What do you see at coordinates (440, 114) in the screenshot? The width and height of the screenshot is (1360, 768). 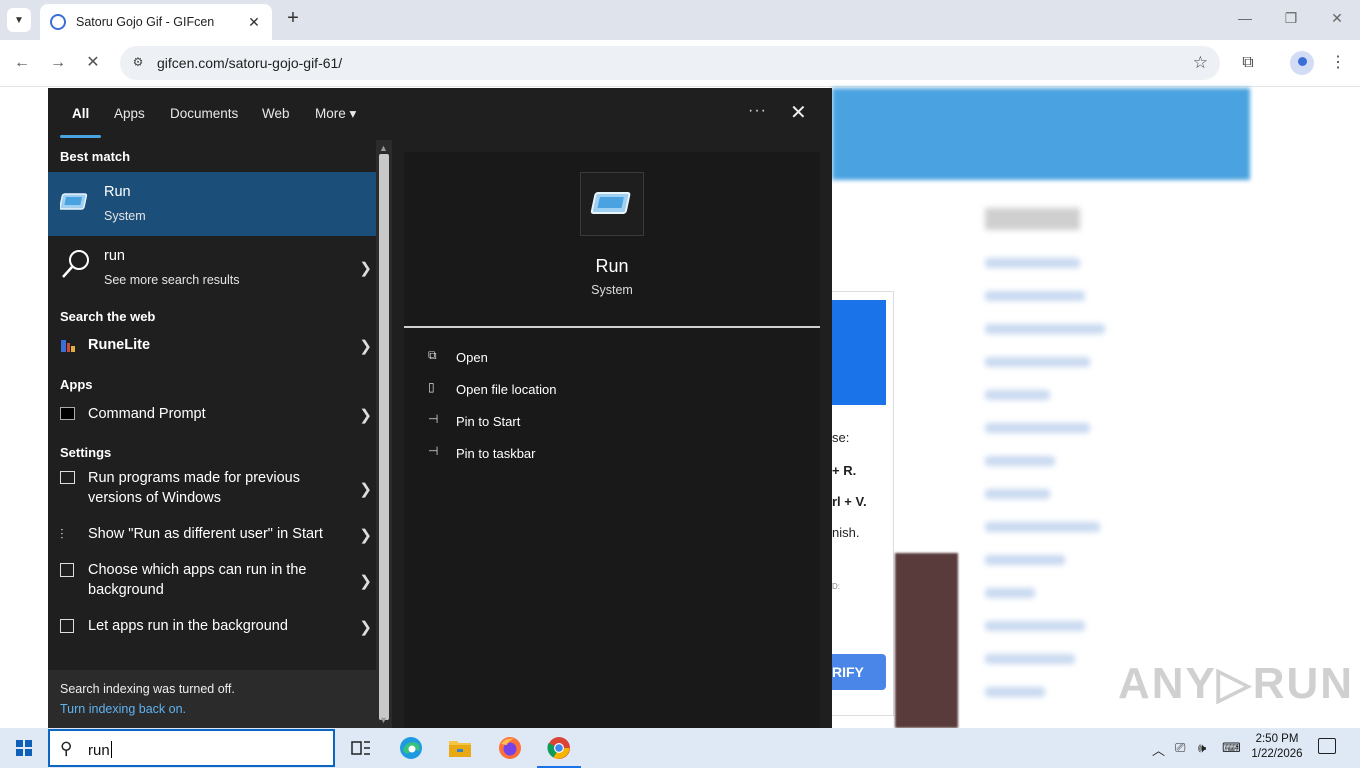 I see `search-filter-tabs: All Apps Documents Web More ▾ ··· ✕` at bounding box center [440, 114].